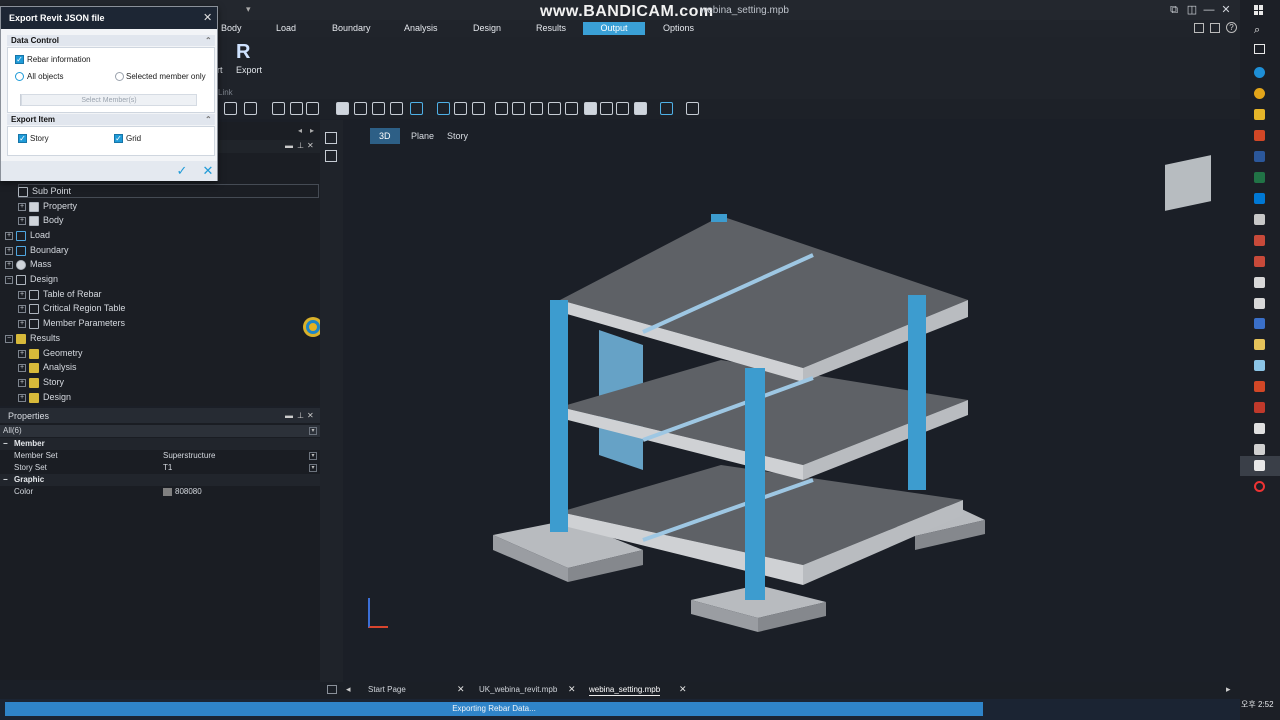 This screenshot has height=720, width=1280. Describe the element at coordinates (1259, 386) in the screenshot. I see `app-orange-icon` at that location.